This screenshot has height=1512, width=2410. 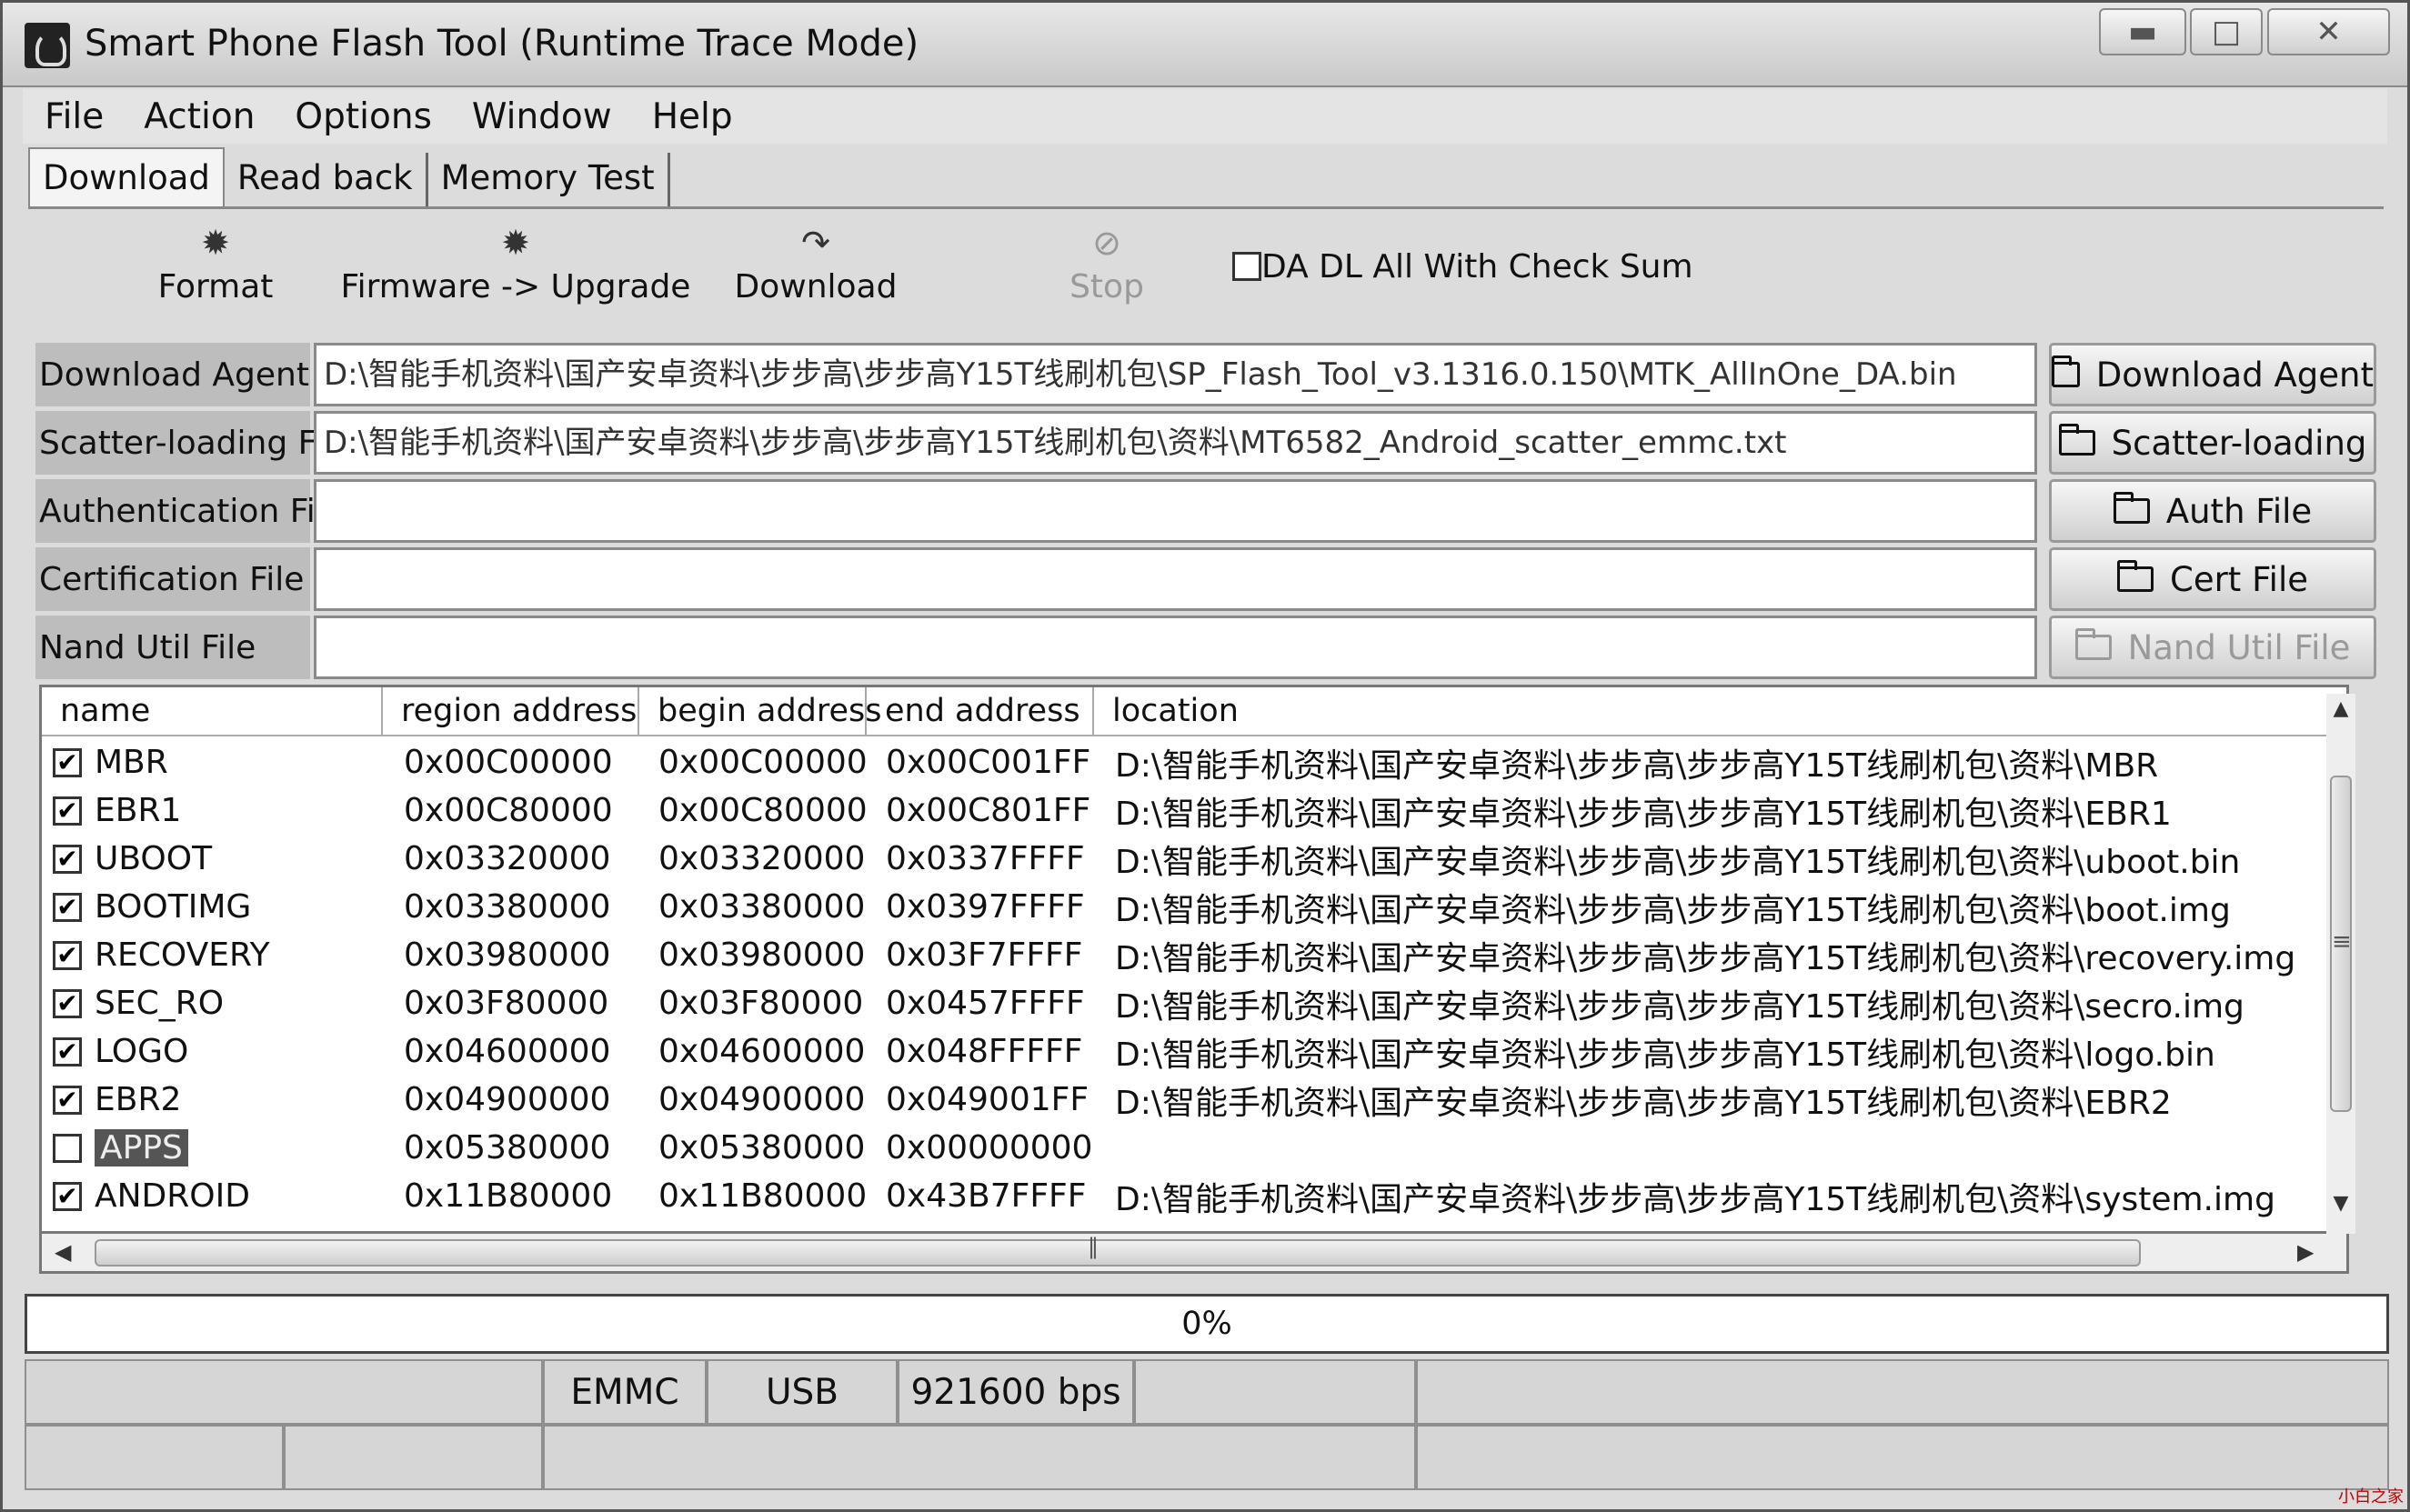 I want to click on row-name-cell: ✔ LOGO, so click(x=230, y=1051).